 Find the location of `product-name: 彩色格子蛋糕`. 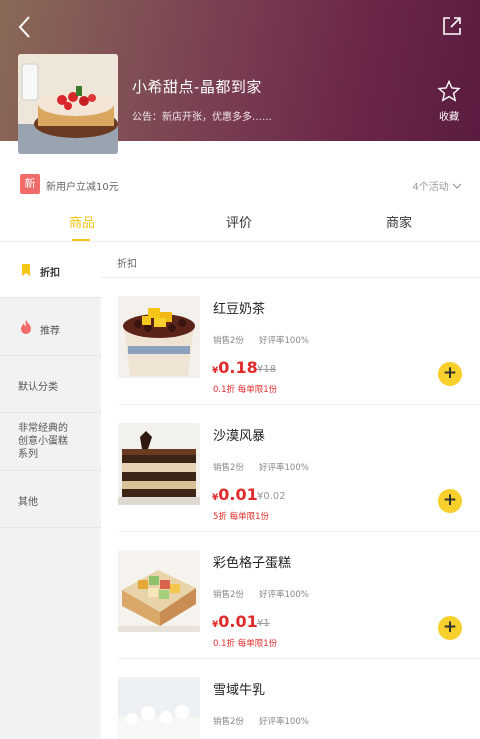

product-name: 彩色格子蛋糕 is located at coordinates (252, 563).